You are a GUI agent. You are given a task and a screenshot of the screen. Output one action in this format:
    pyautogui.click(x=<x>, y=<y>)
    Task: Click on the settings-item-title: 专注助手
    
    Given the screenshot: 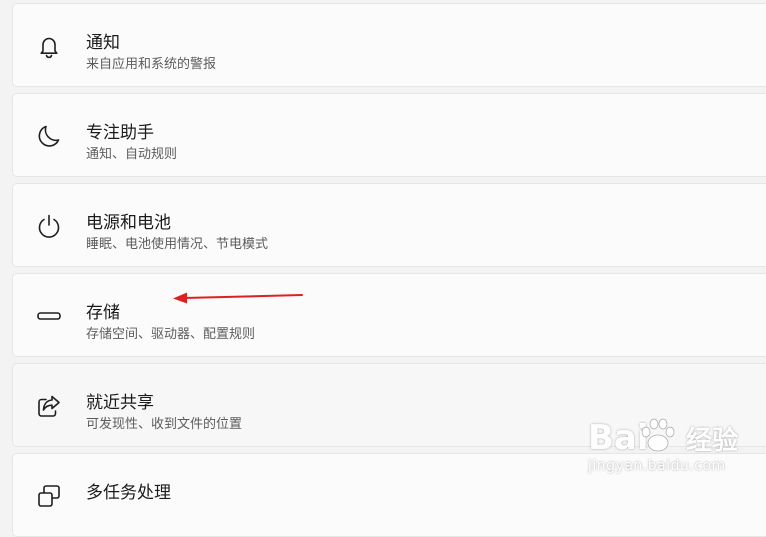 What is the action you would take?
    pyautogui.click(x=120, y=133)
    